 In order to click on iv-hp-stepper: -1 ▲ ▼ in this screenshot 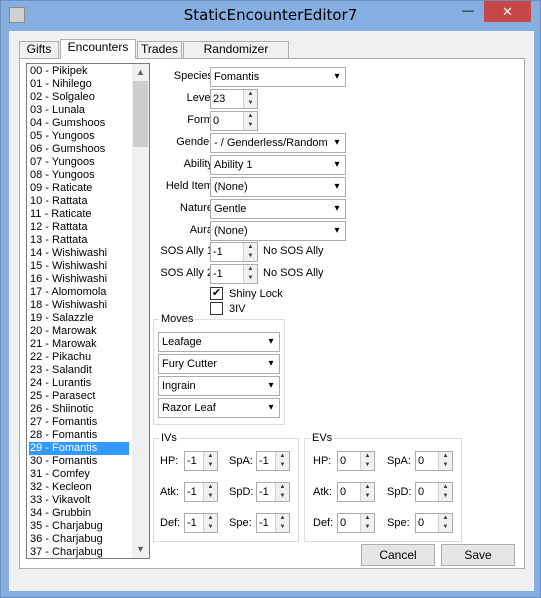, I will do `click(201, 461)`.